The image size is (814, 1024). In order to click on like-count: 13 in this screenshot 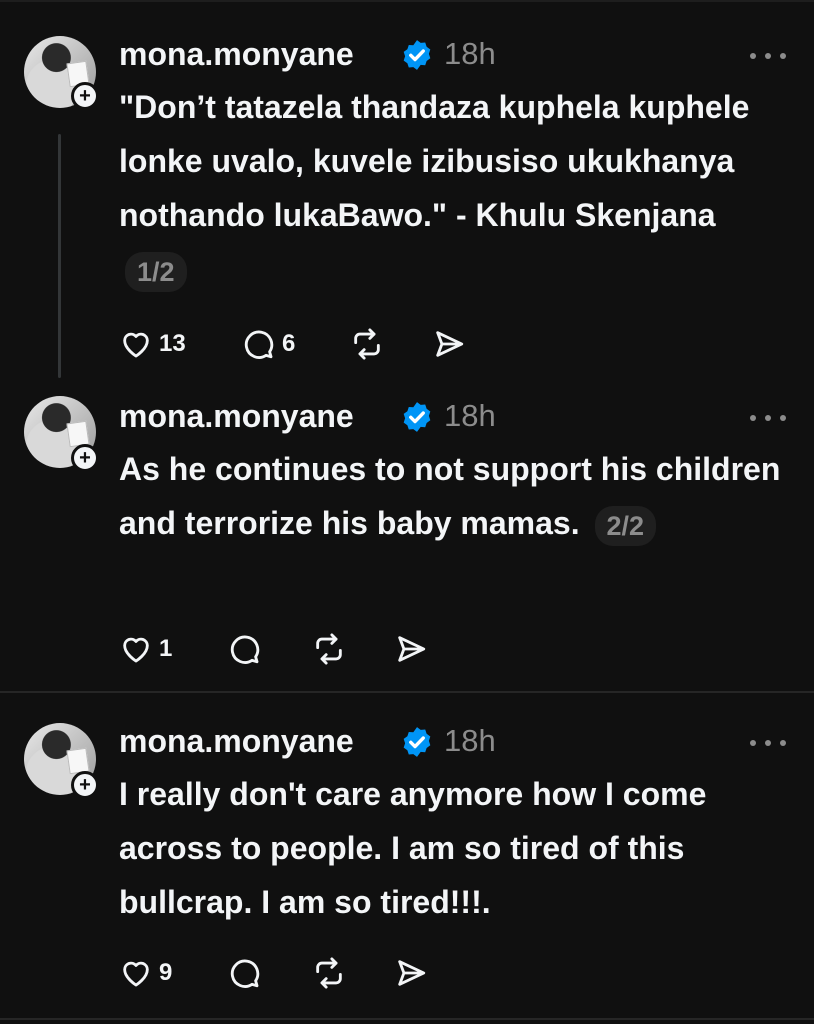, I will do `click(172, 343)`.